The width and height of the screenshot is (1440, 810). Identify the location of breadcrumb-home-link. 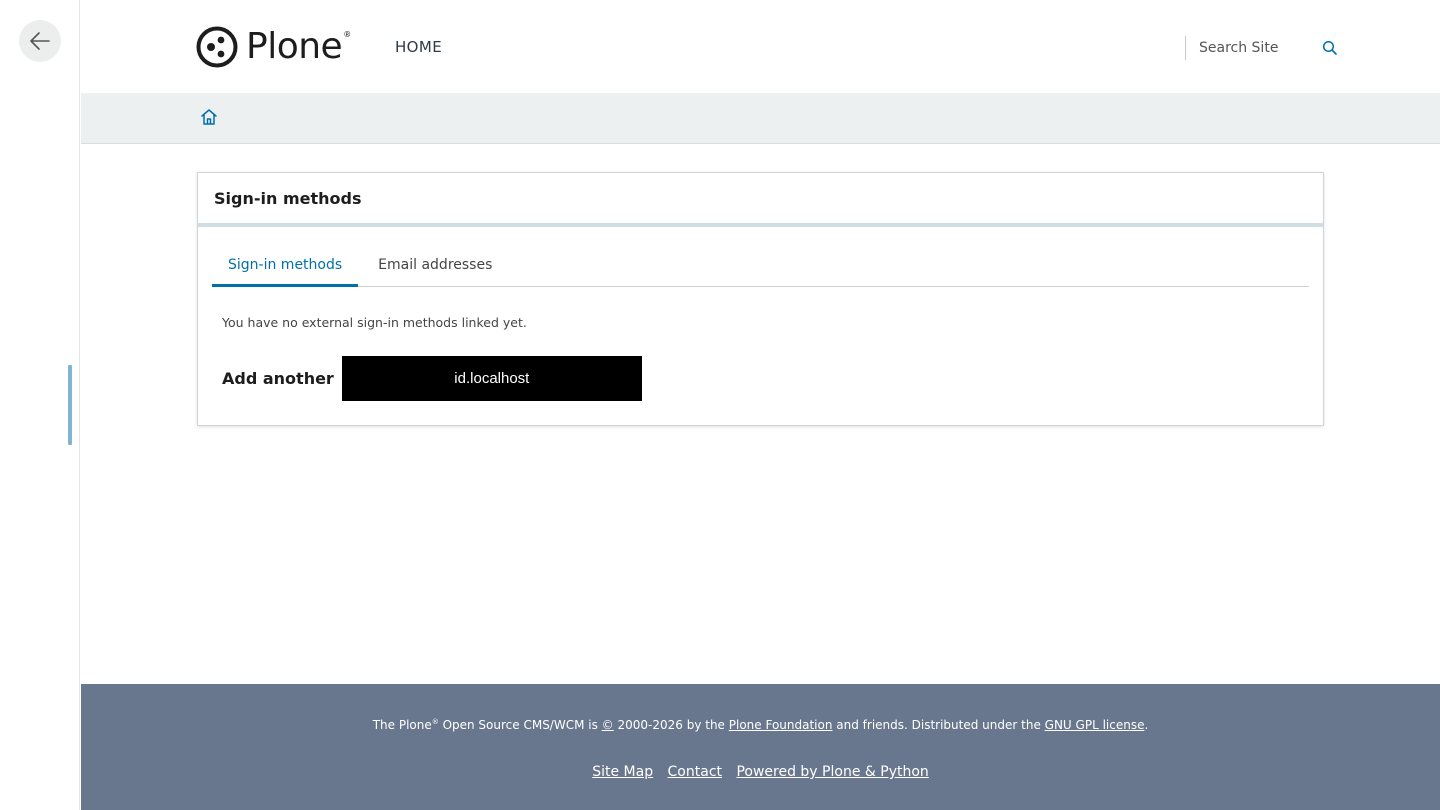
(209, 117).